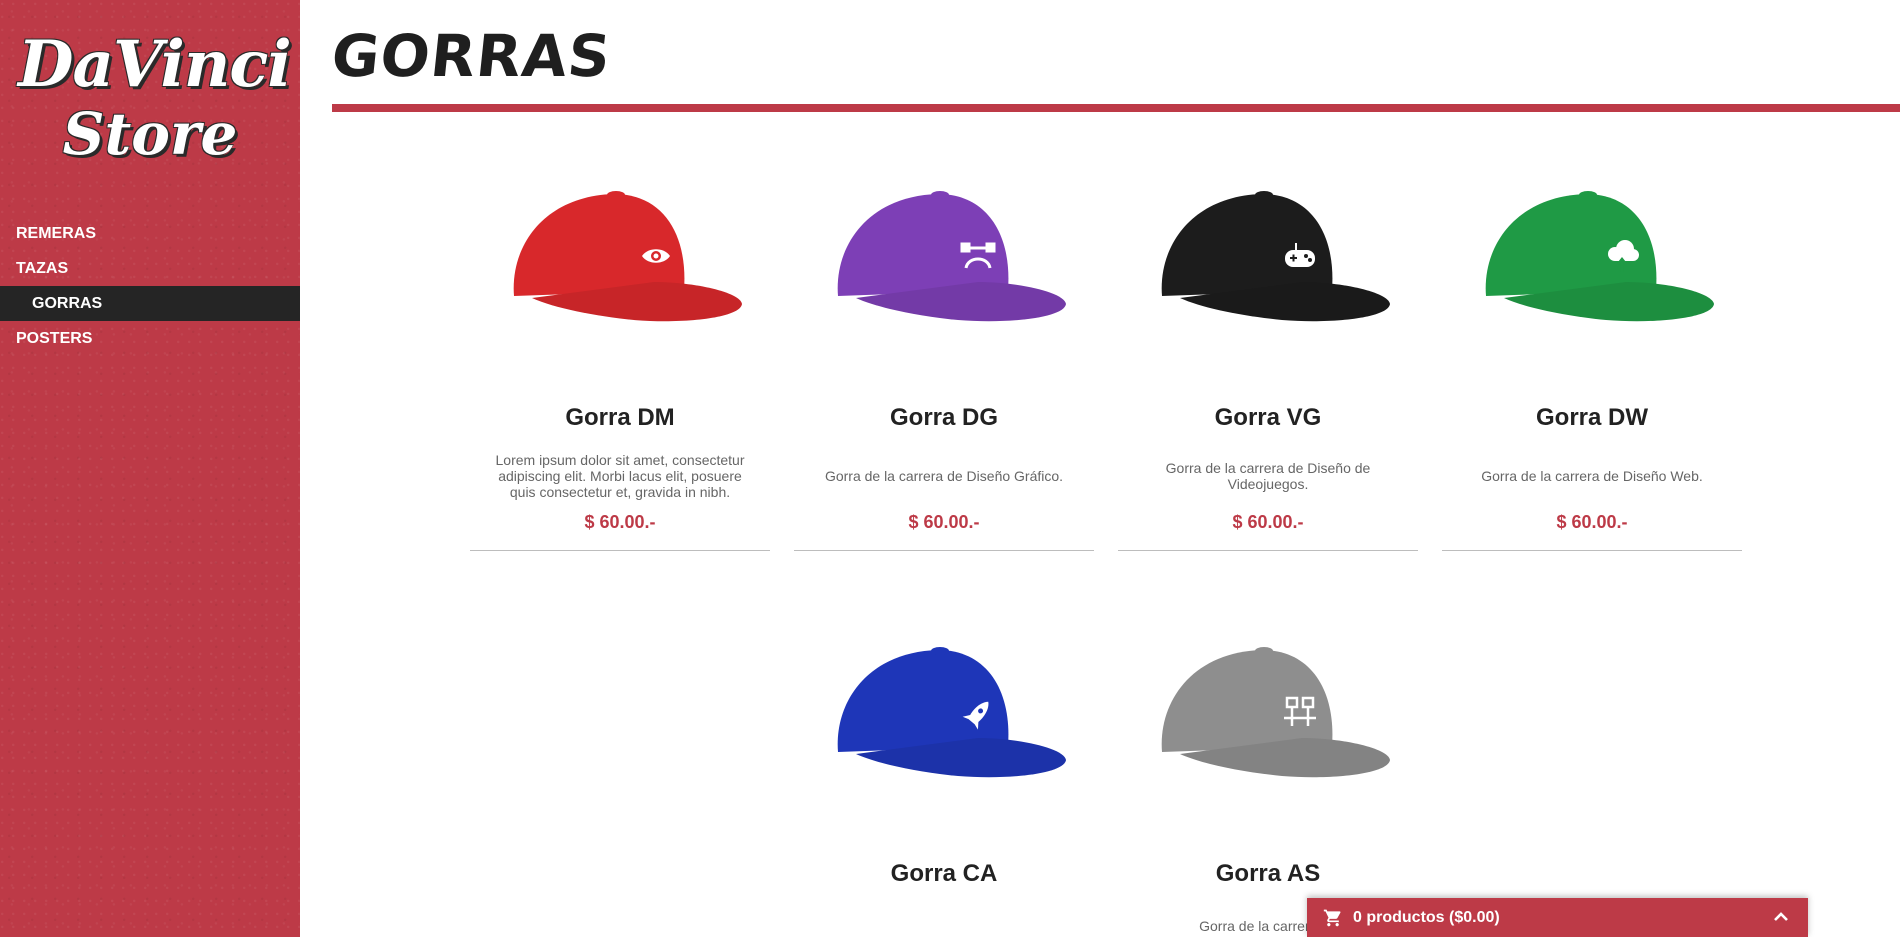 This screenshot has height=937, width=1900. What do you see at coordinates (1268, 874) in the screenshot?
I see `product-name: Gorra AS` at bounding box center [1268, 874].